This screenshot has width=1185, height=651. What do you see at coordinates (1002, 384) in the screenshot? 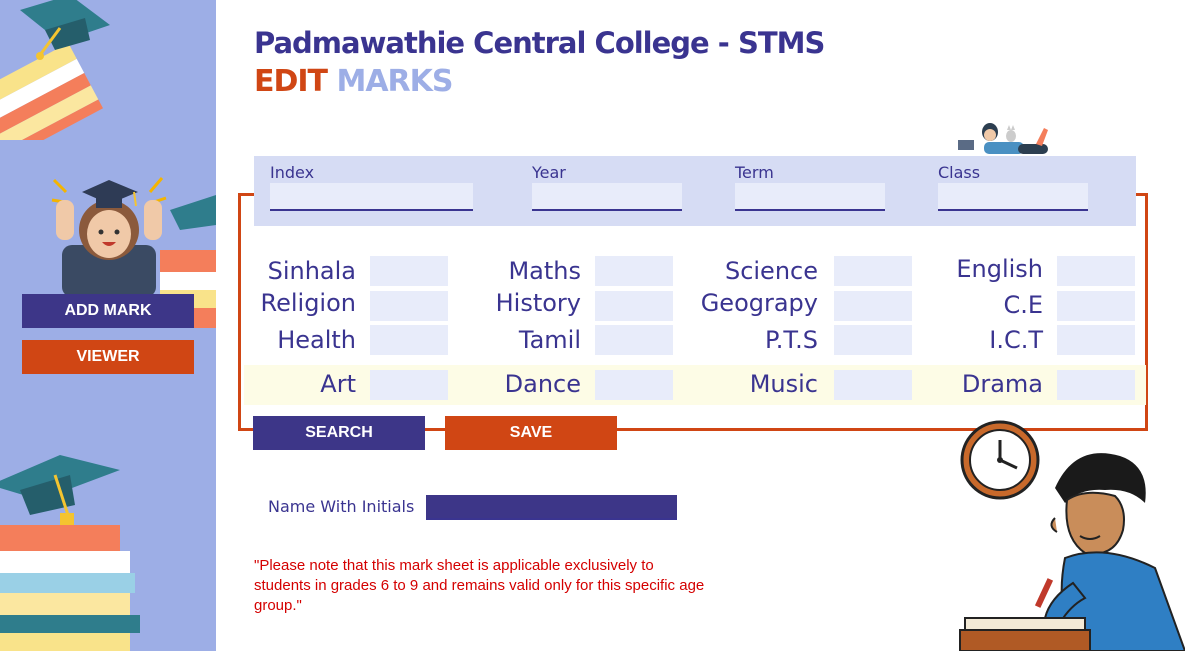
I see `drama-label: Drama` at bounding box center [1002, 384].